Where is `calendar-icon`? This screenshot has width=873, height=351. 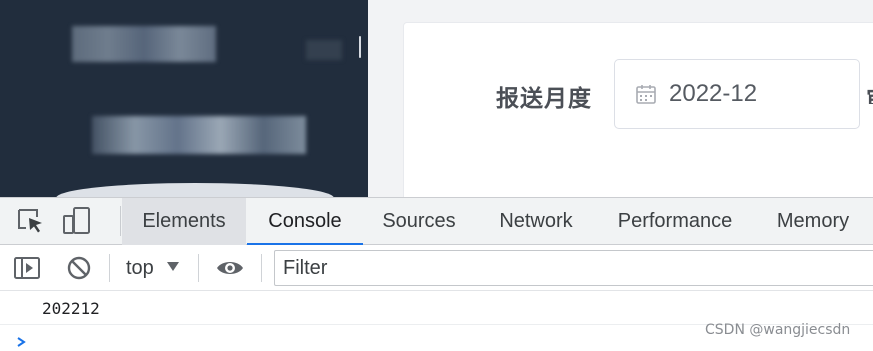
calendar-icon is located at coordinates (646, 94).